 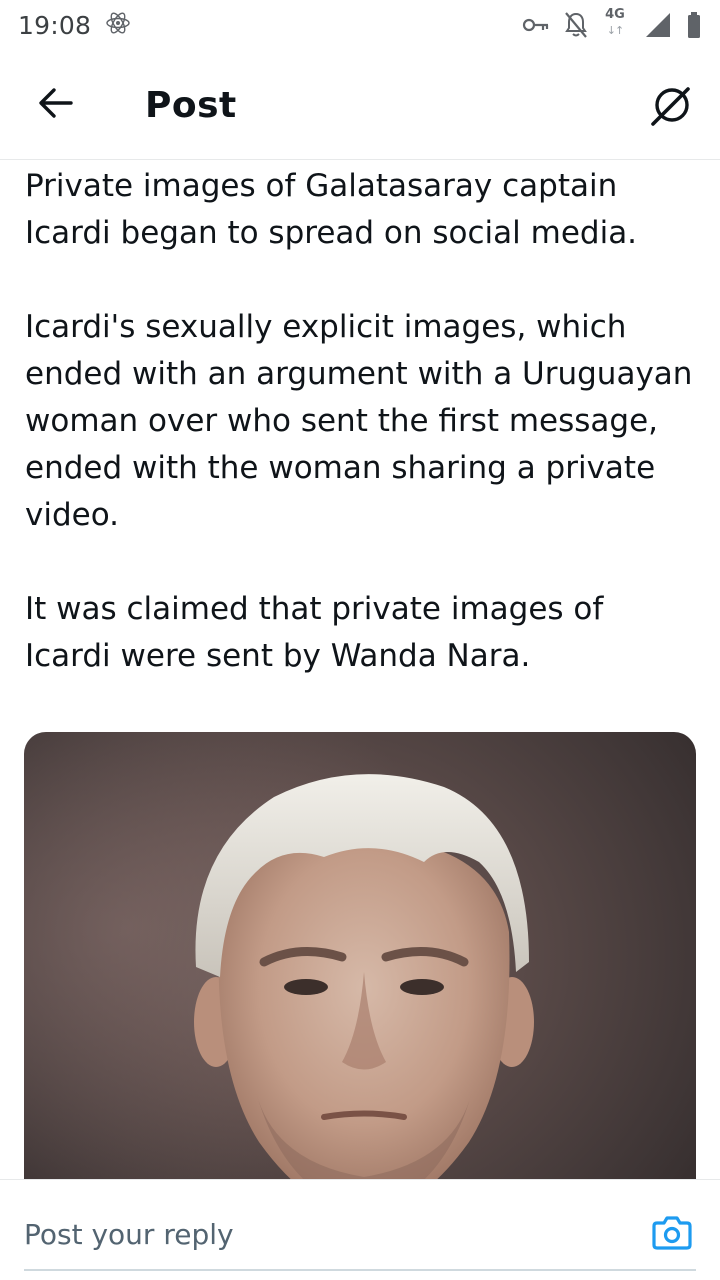 I want to click on signal-icon, so click(x=657, y=25).